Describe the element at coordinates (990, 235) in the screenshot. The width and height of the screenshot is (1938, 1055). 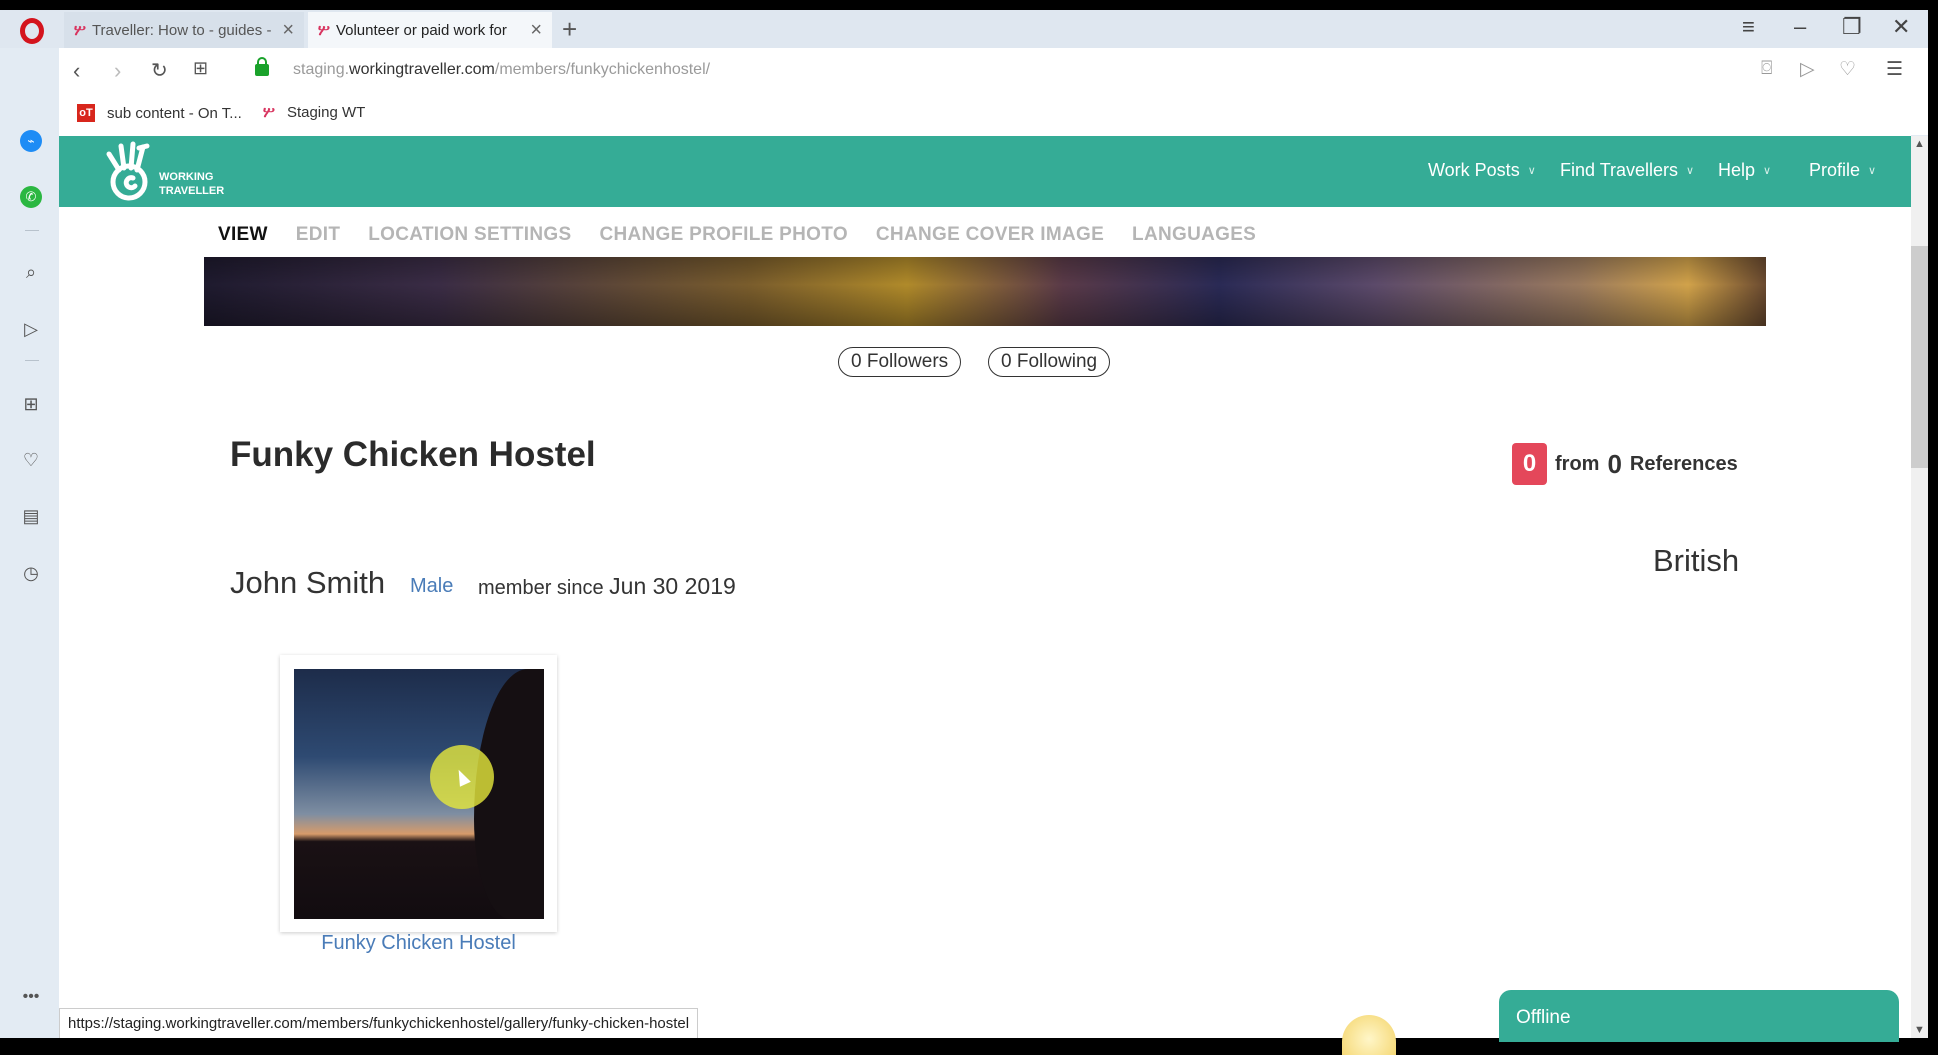
I see `subnav-change-cover-image: CHANGE COVER IMAGE` at that location.